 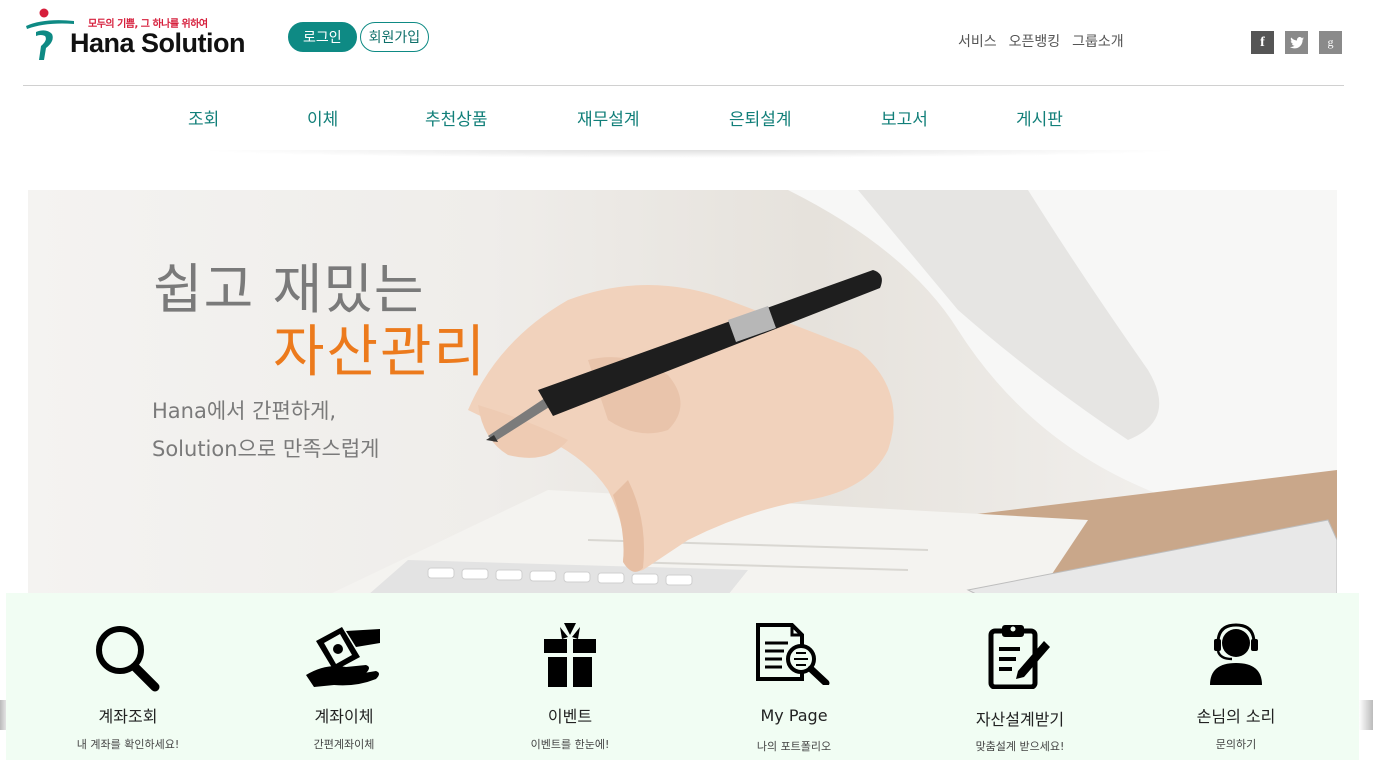 I want to click on main-nav: 조회 이체 추천상품 재무설계 은퇴설계 보고서 게시판, so click(x=686, y=118).